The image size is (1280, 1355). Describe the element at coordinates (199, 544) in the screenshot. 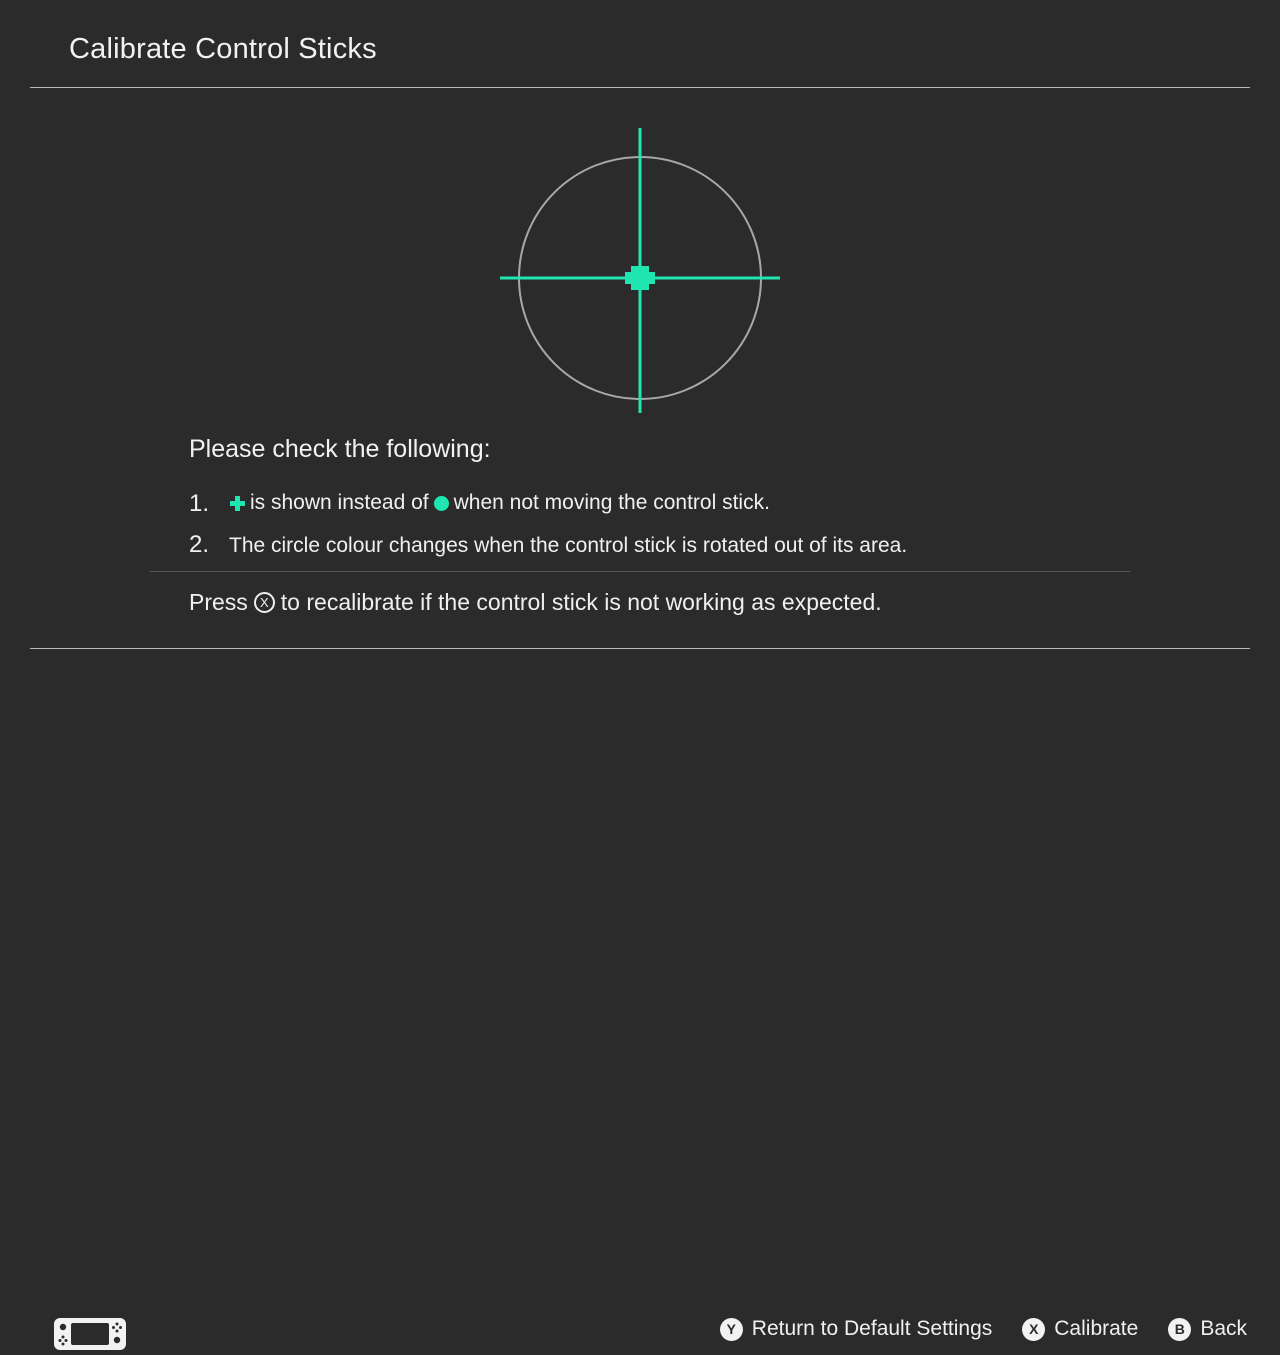

I see `list-item-number: 2.` at that location.